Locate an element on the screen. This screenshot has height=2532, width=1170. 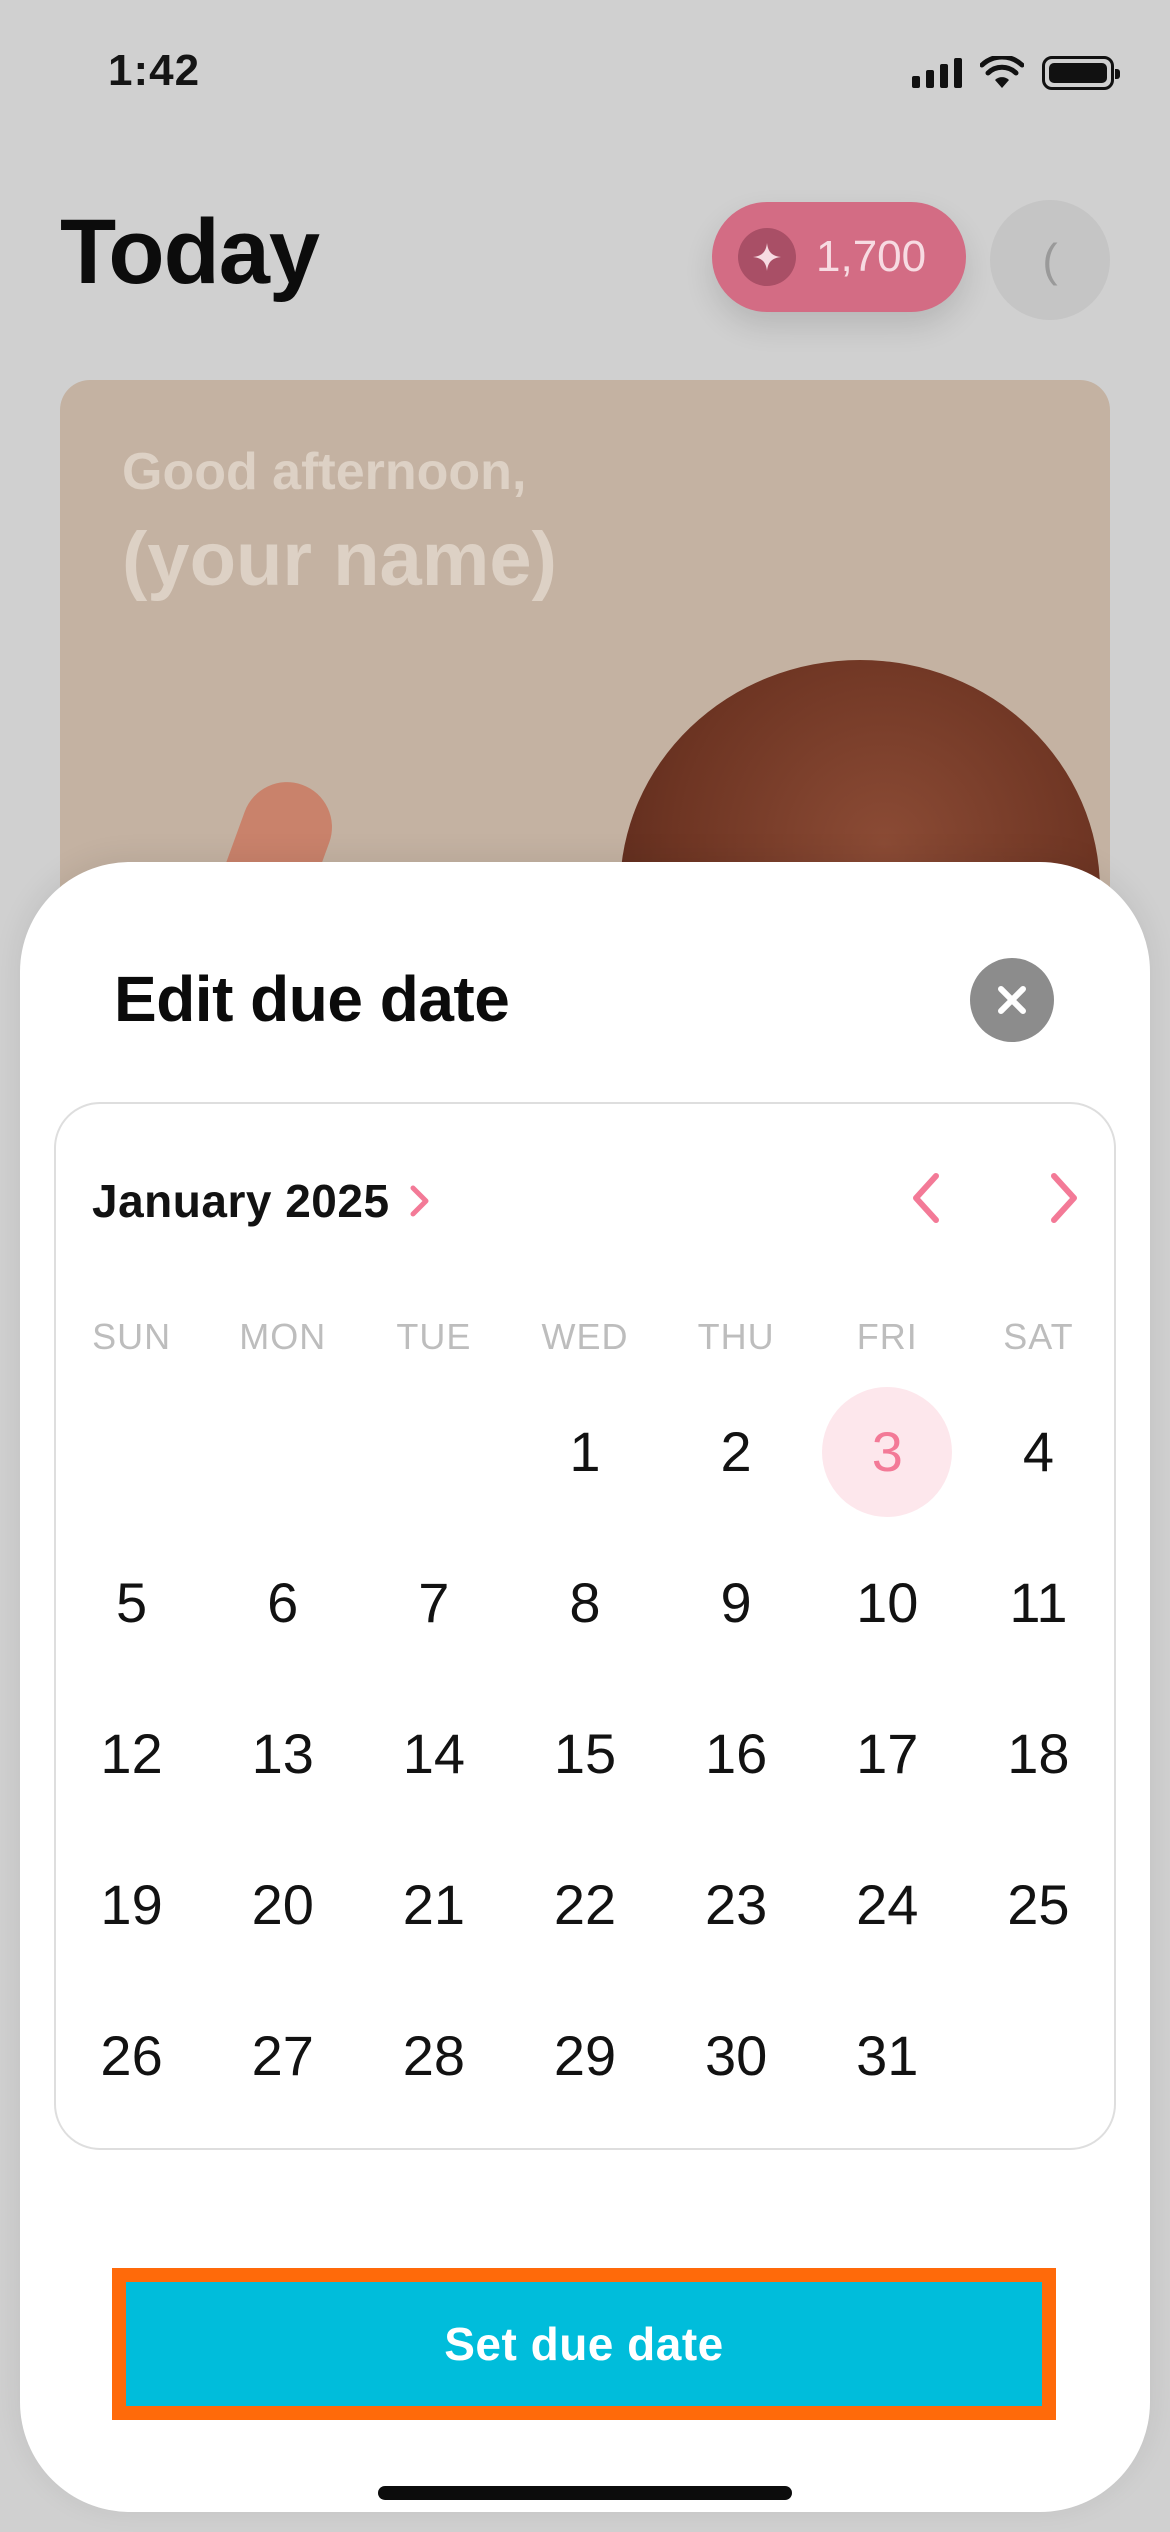
day-cell: 26 is located at coordinates (131, 2056).